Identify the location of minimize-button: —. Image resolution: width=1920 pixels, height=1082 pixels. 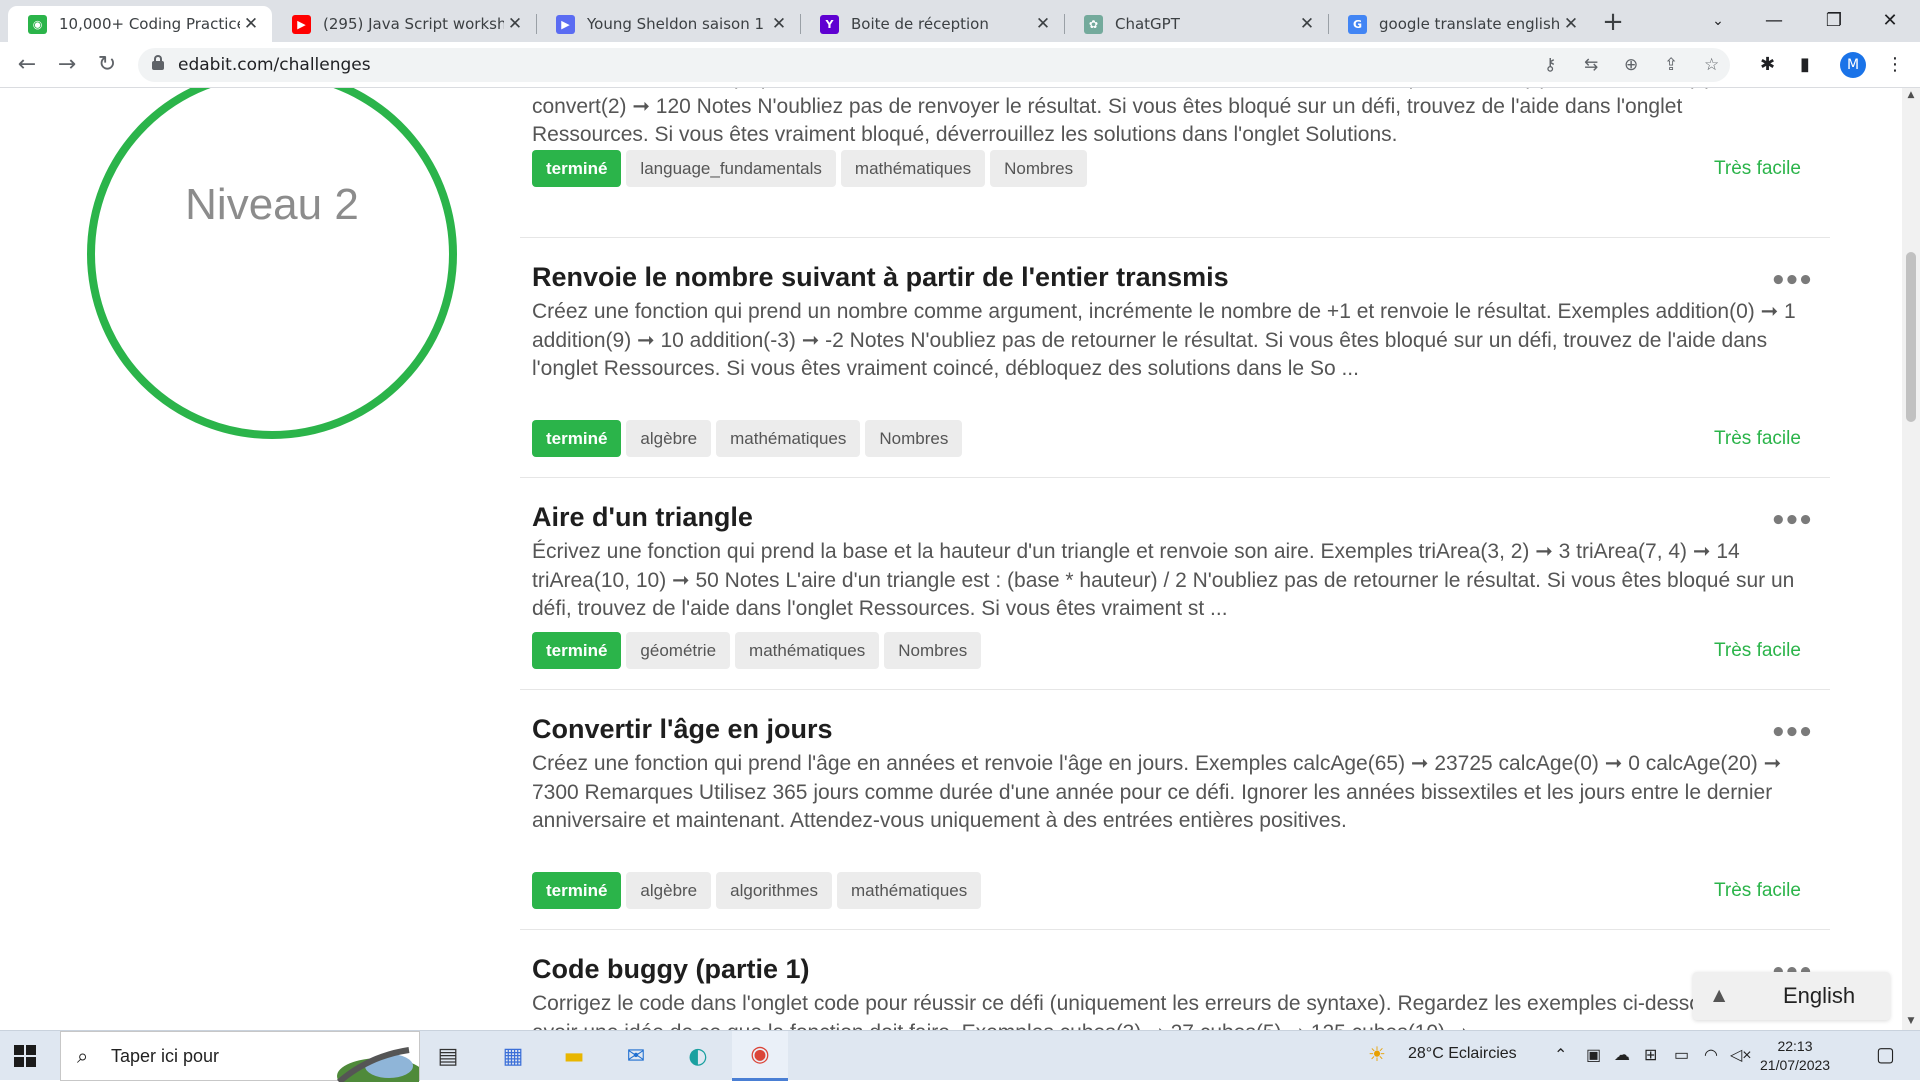
(1774, 21).